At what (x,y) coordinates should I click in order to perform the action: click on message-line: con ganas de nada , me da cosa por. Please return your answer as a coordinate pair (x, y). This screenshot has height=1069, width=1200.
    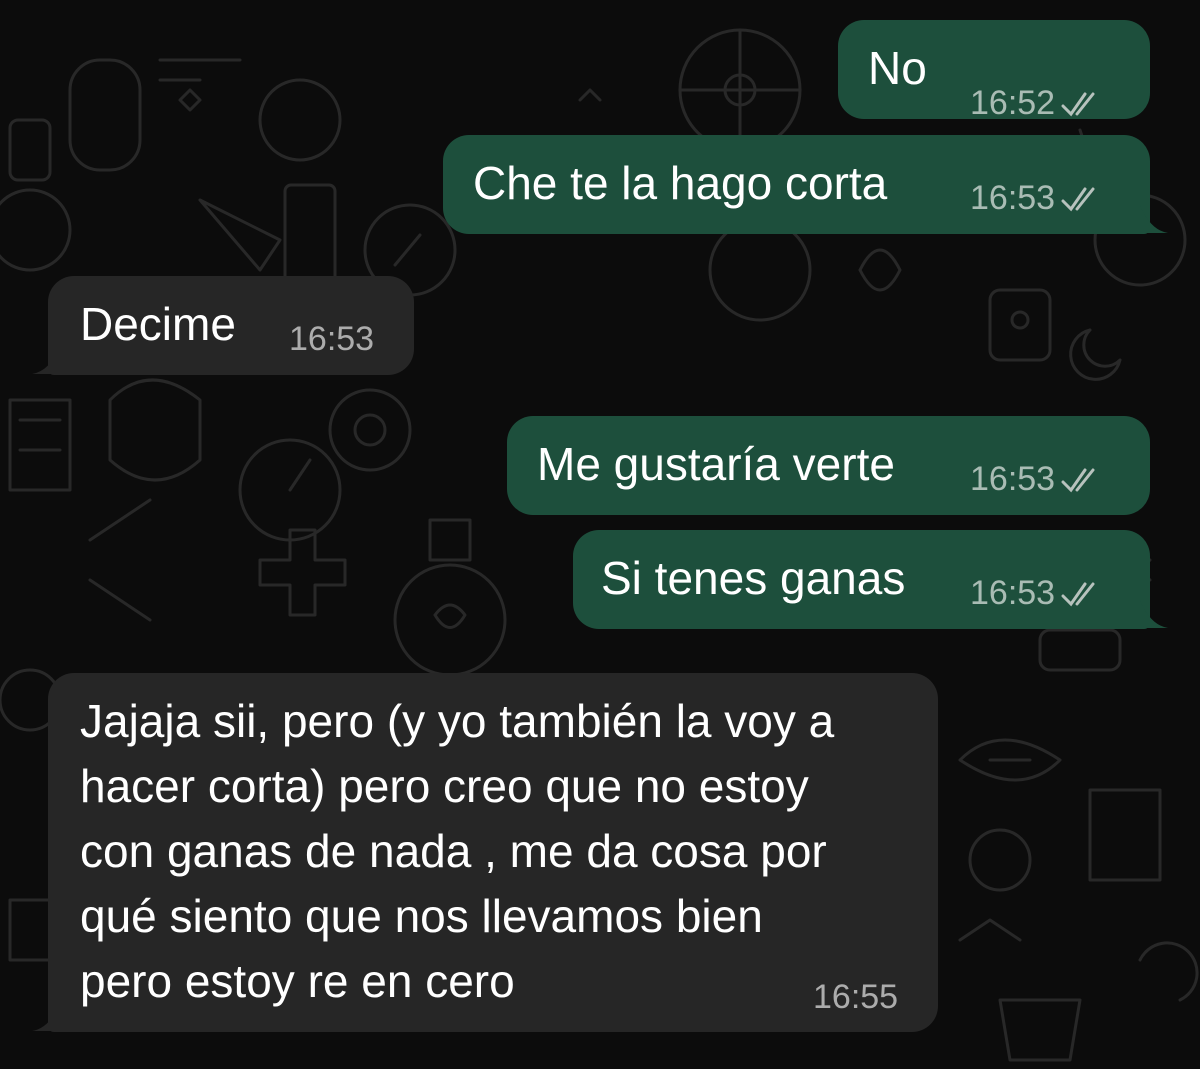
    Looking at the image, I should click on (453, 851).